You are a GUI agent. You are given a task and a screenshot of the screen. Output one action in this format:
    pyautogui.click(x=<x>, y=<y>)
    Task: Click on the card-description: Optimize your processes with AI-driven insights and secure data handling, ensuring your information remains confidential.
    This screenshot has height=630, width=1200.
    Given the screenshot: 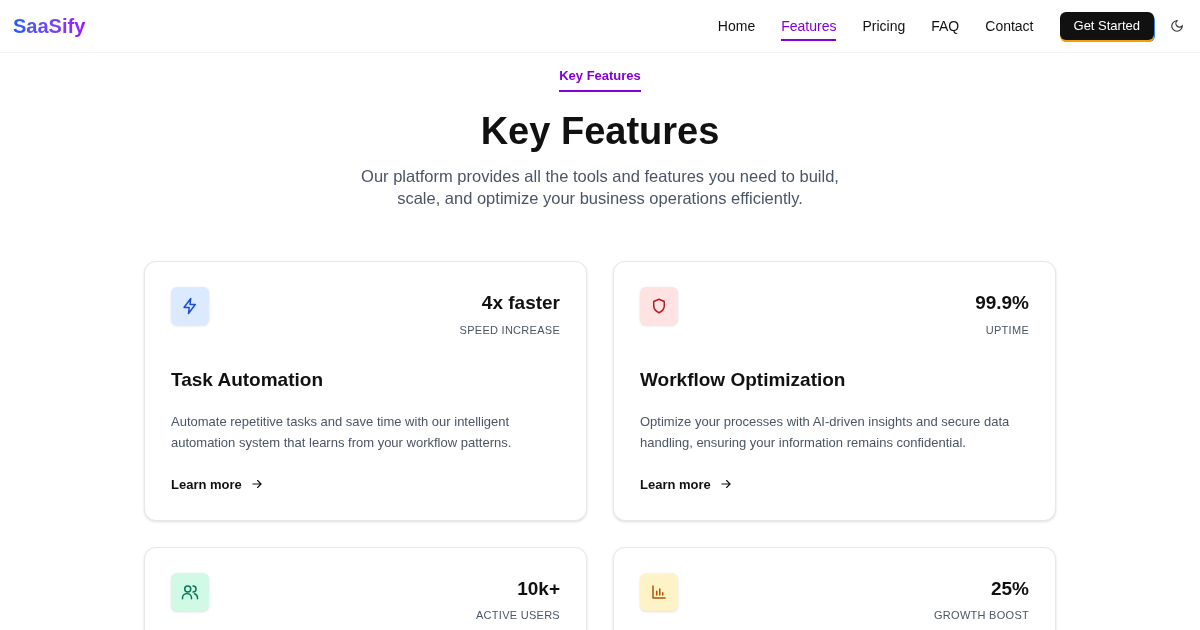 What is the action you would take?
    pyautogui.click(x=825, y=432)
    